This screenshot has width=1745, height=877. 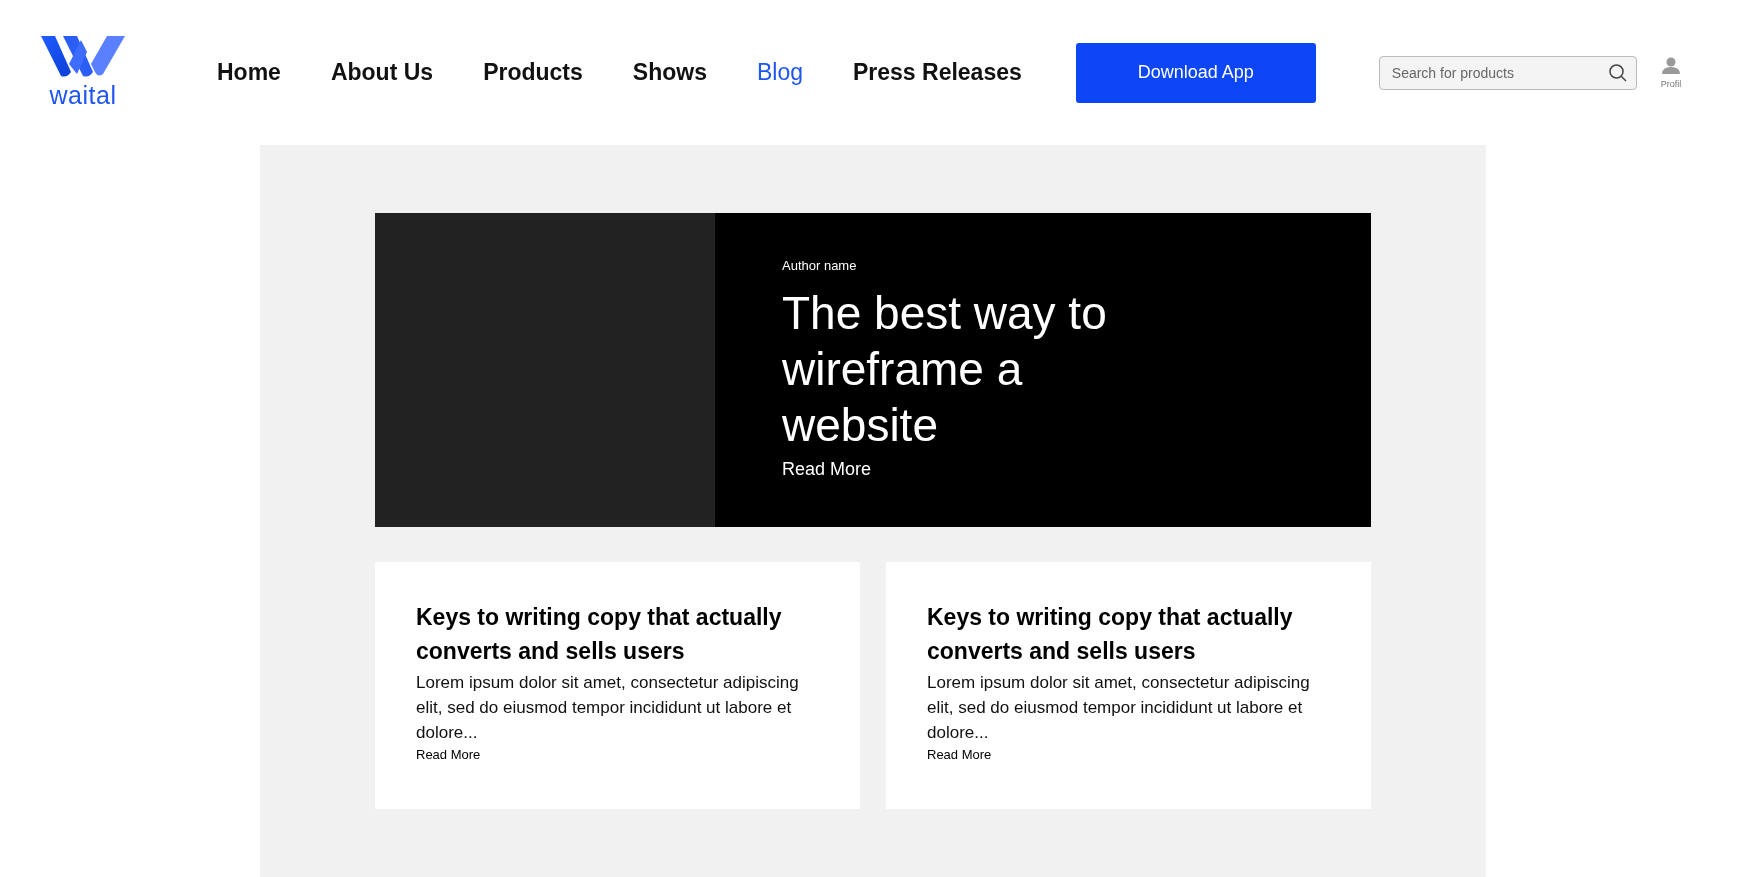 What do you see at coordinates (533, 72) in the screenshot?
I see `nav-link: Products` at bounding box center [533, 72].